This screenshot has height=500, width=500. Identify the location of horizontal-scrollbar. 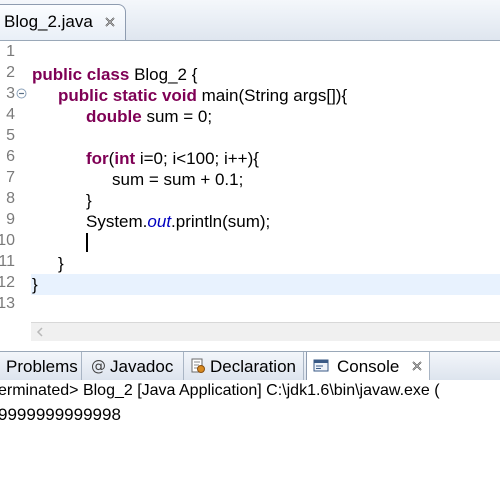
(265, 331).